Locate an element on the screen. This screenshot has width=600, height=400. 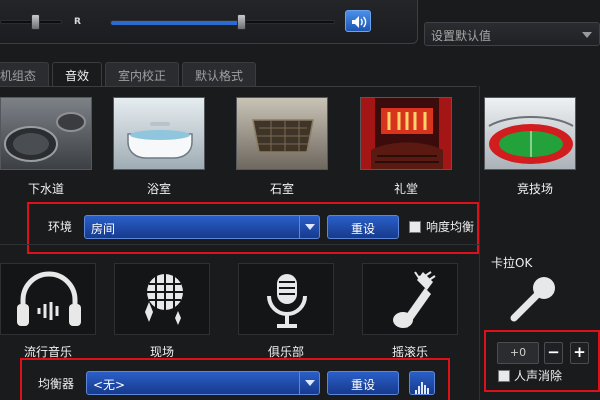
environment-select: 房间 is located at coordinates (202, 227).